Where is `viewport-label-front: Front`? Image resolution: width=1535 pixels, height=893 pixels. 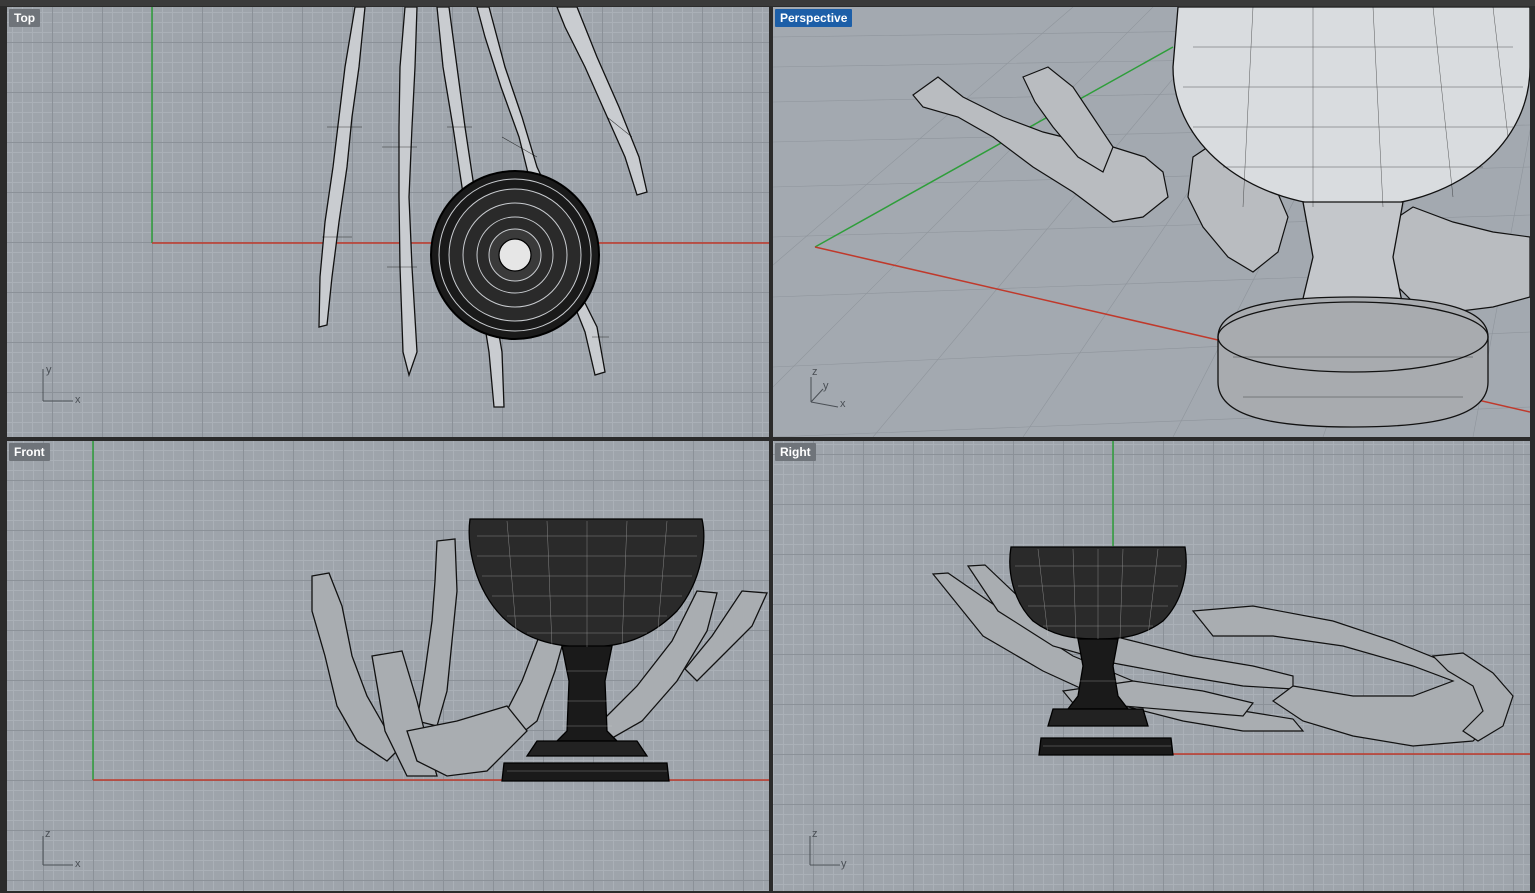 viewport-label-front: Front is located at coordinates (29, 452).